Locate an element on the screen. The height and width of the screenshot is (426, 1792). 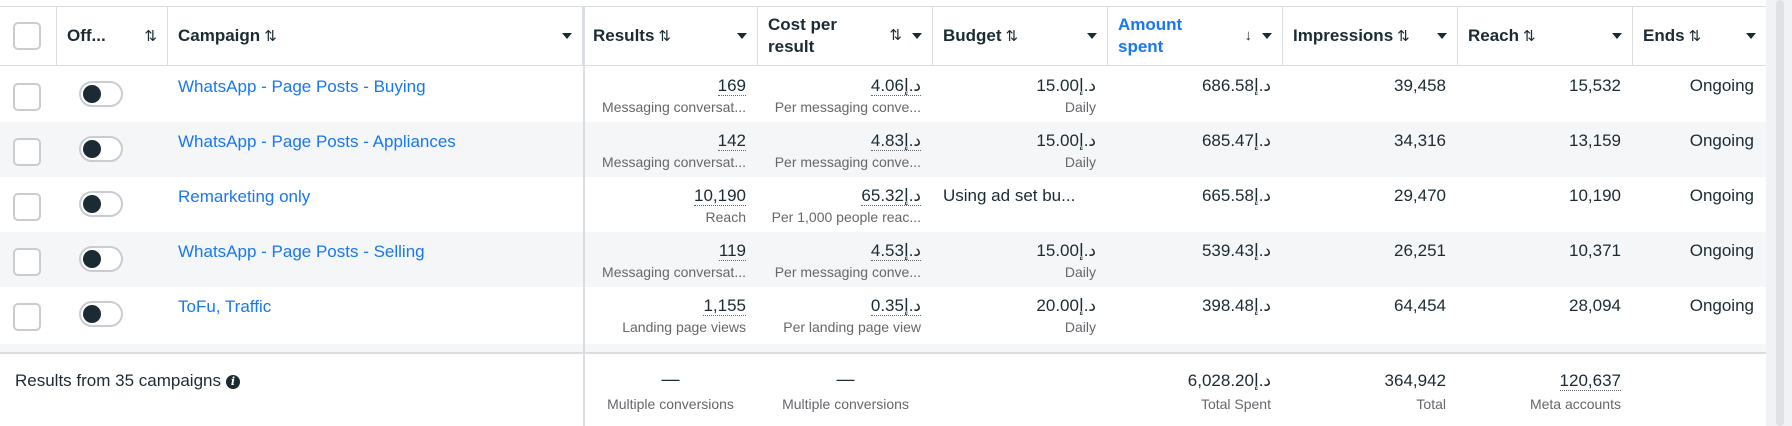
reach-cell: 15,532 is located at coordinates (1545, 94).